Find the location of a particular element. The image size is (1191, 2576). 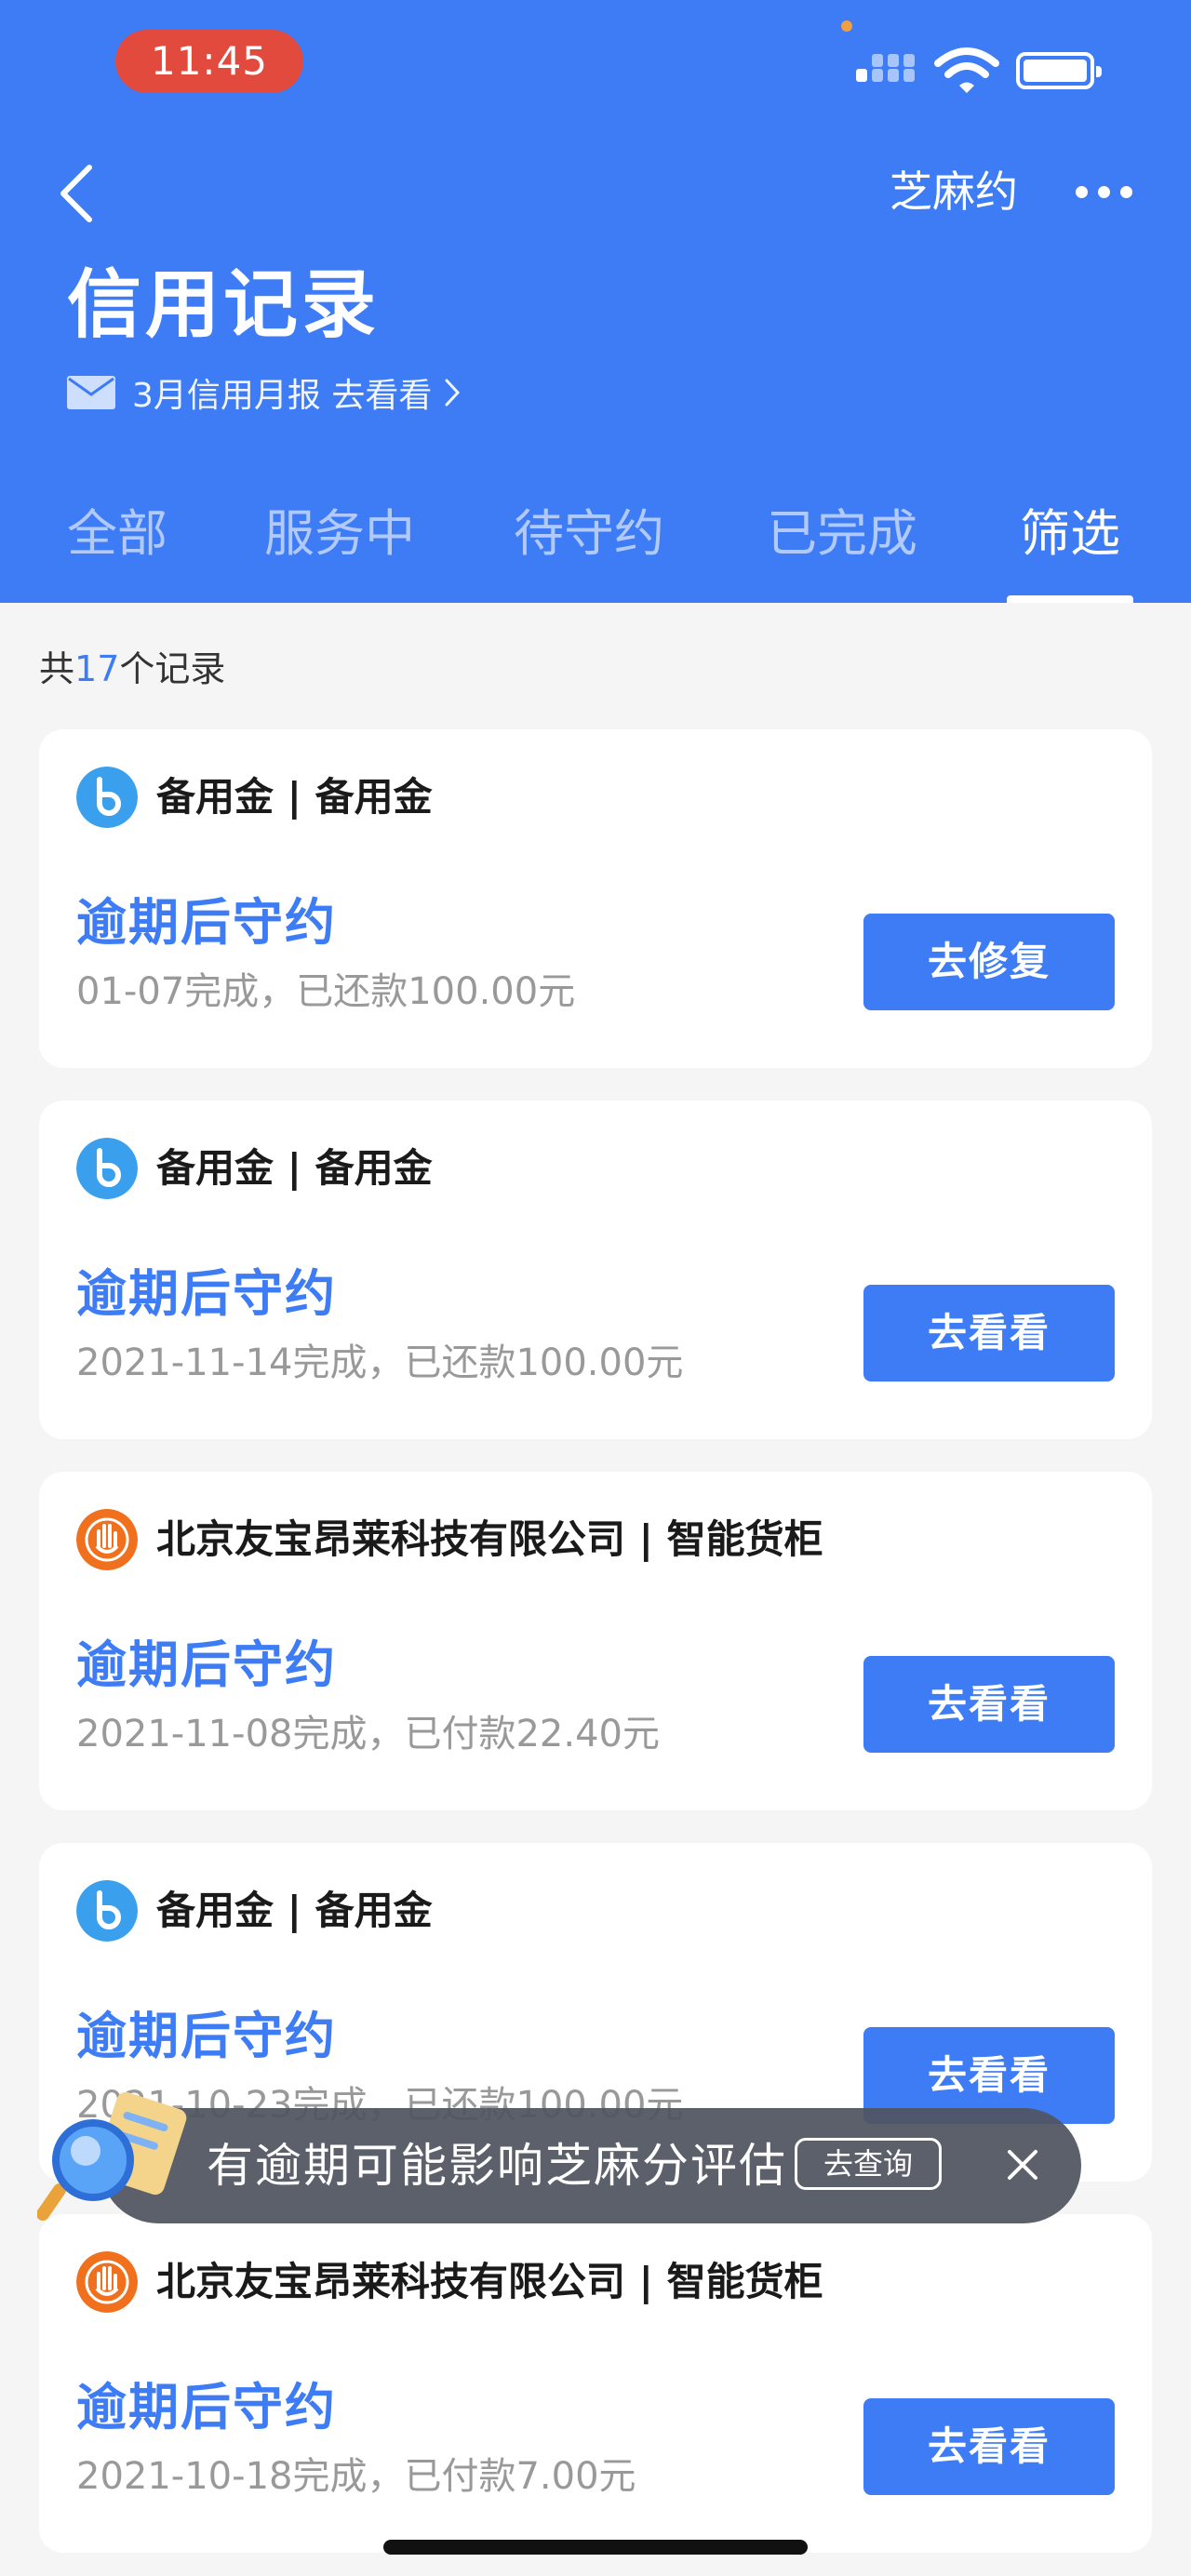

overdue-toast: 有逾期可能影响芝麻分评估 去查询 is located at coordinates (590, 2165).